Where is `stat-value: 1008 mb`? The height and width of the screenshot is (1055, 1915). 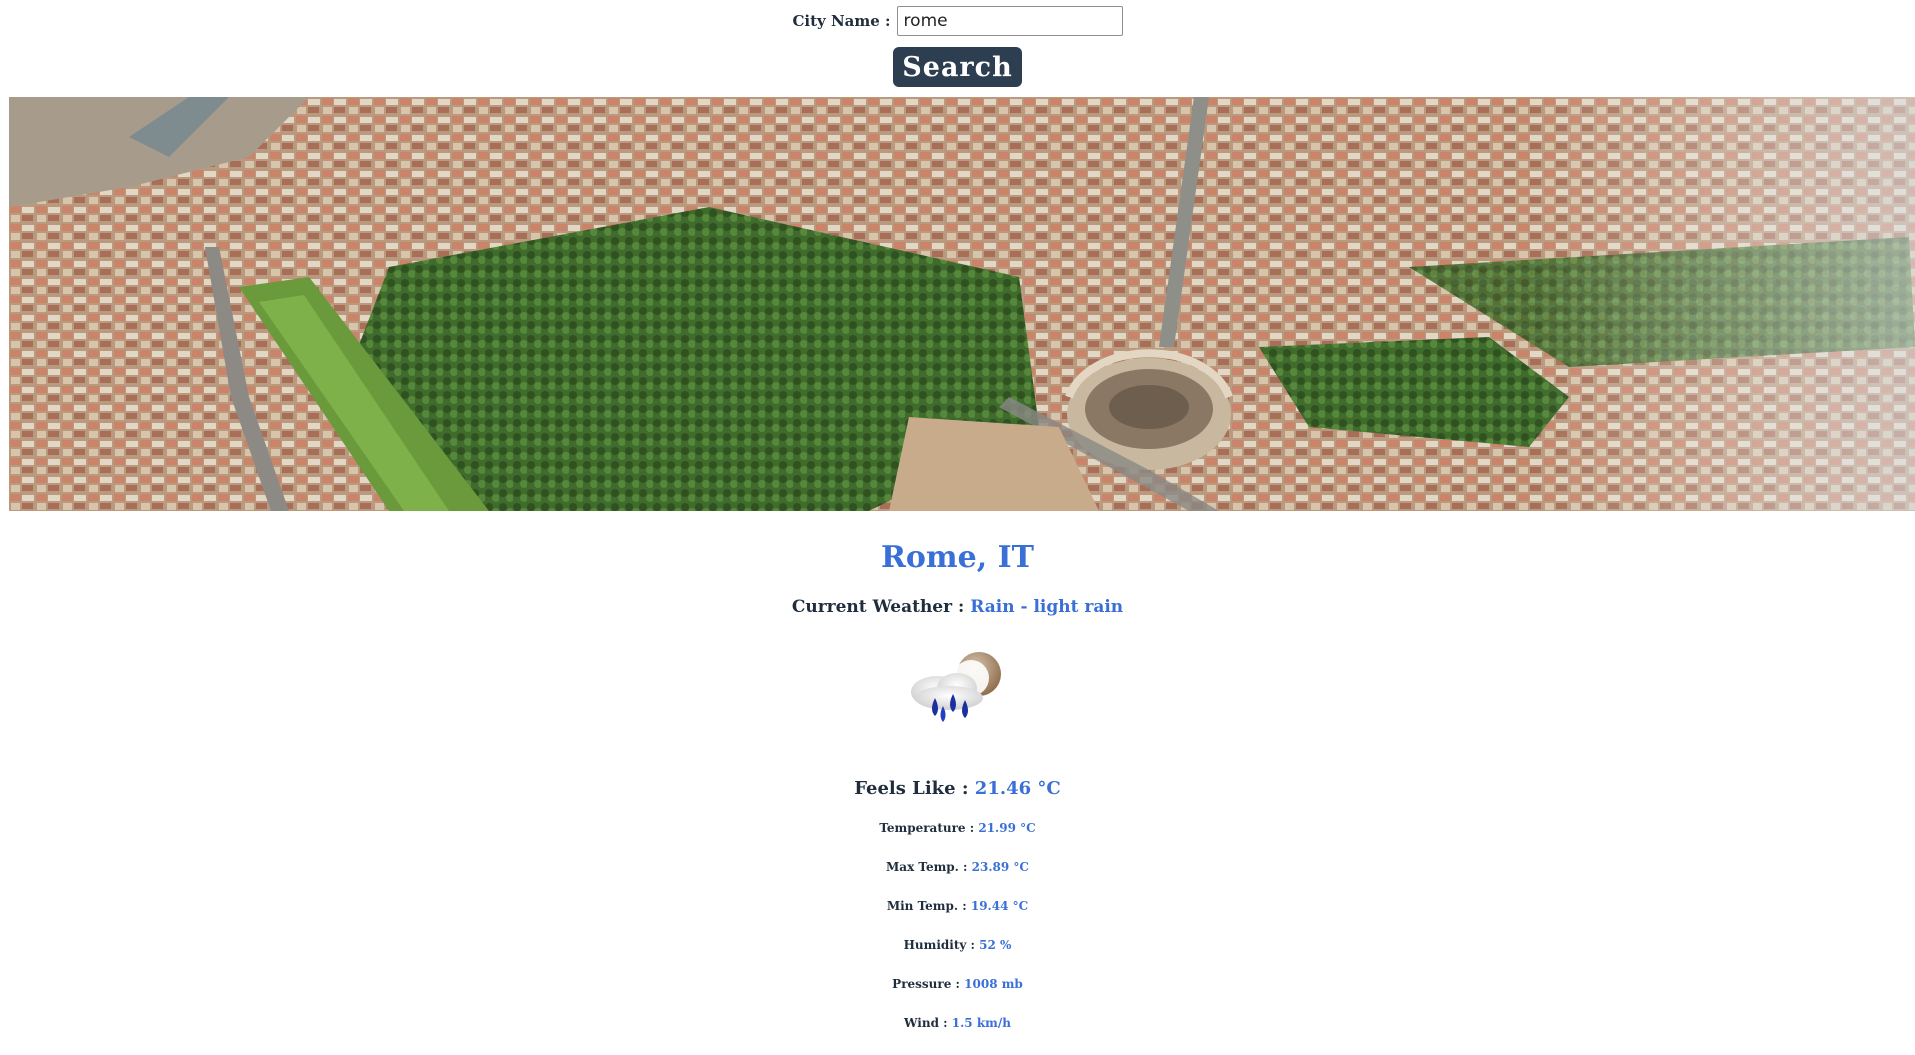
stat-value: 1008 mb is located at coordinates (993, 984).